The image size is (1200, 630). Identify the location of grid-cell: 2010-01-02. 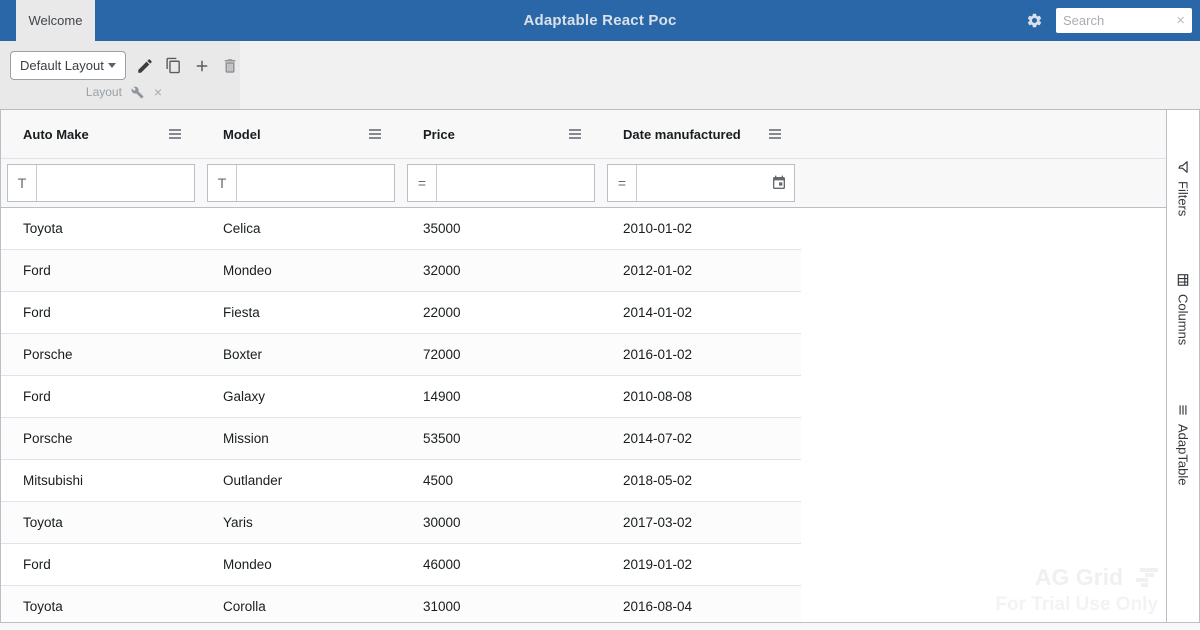
(658, 228).